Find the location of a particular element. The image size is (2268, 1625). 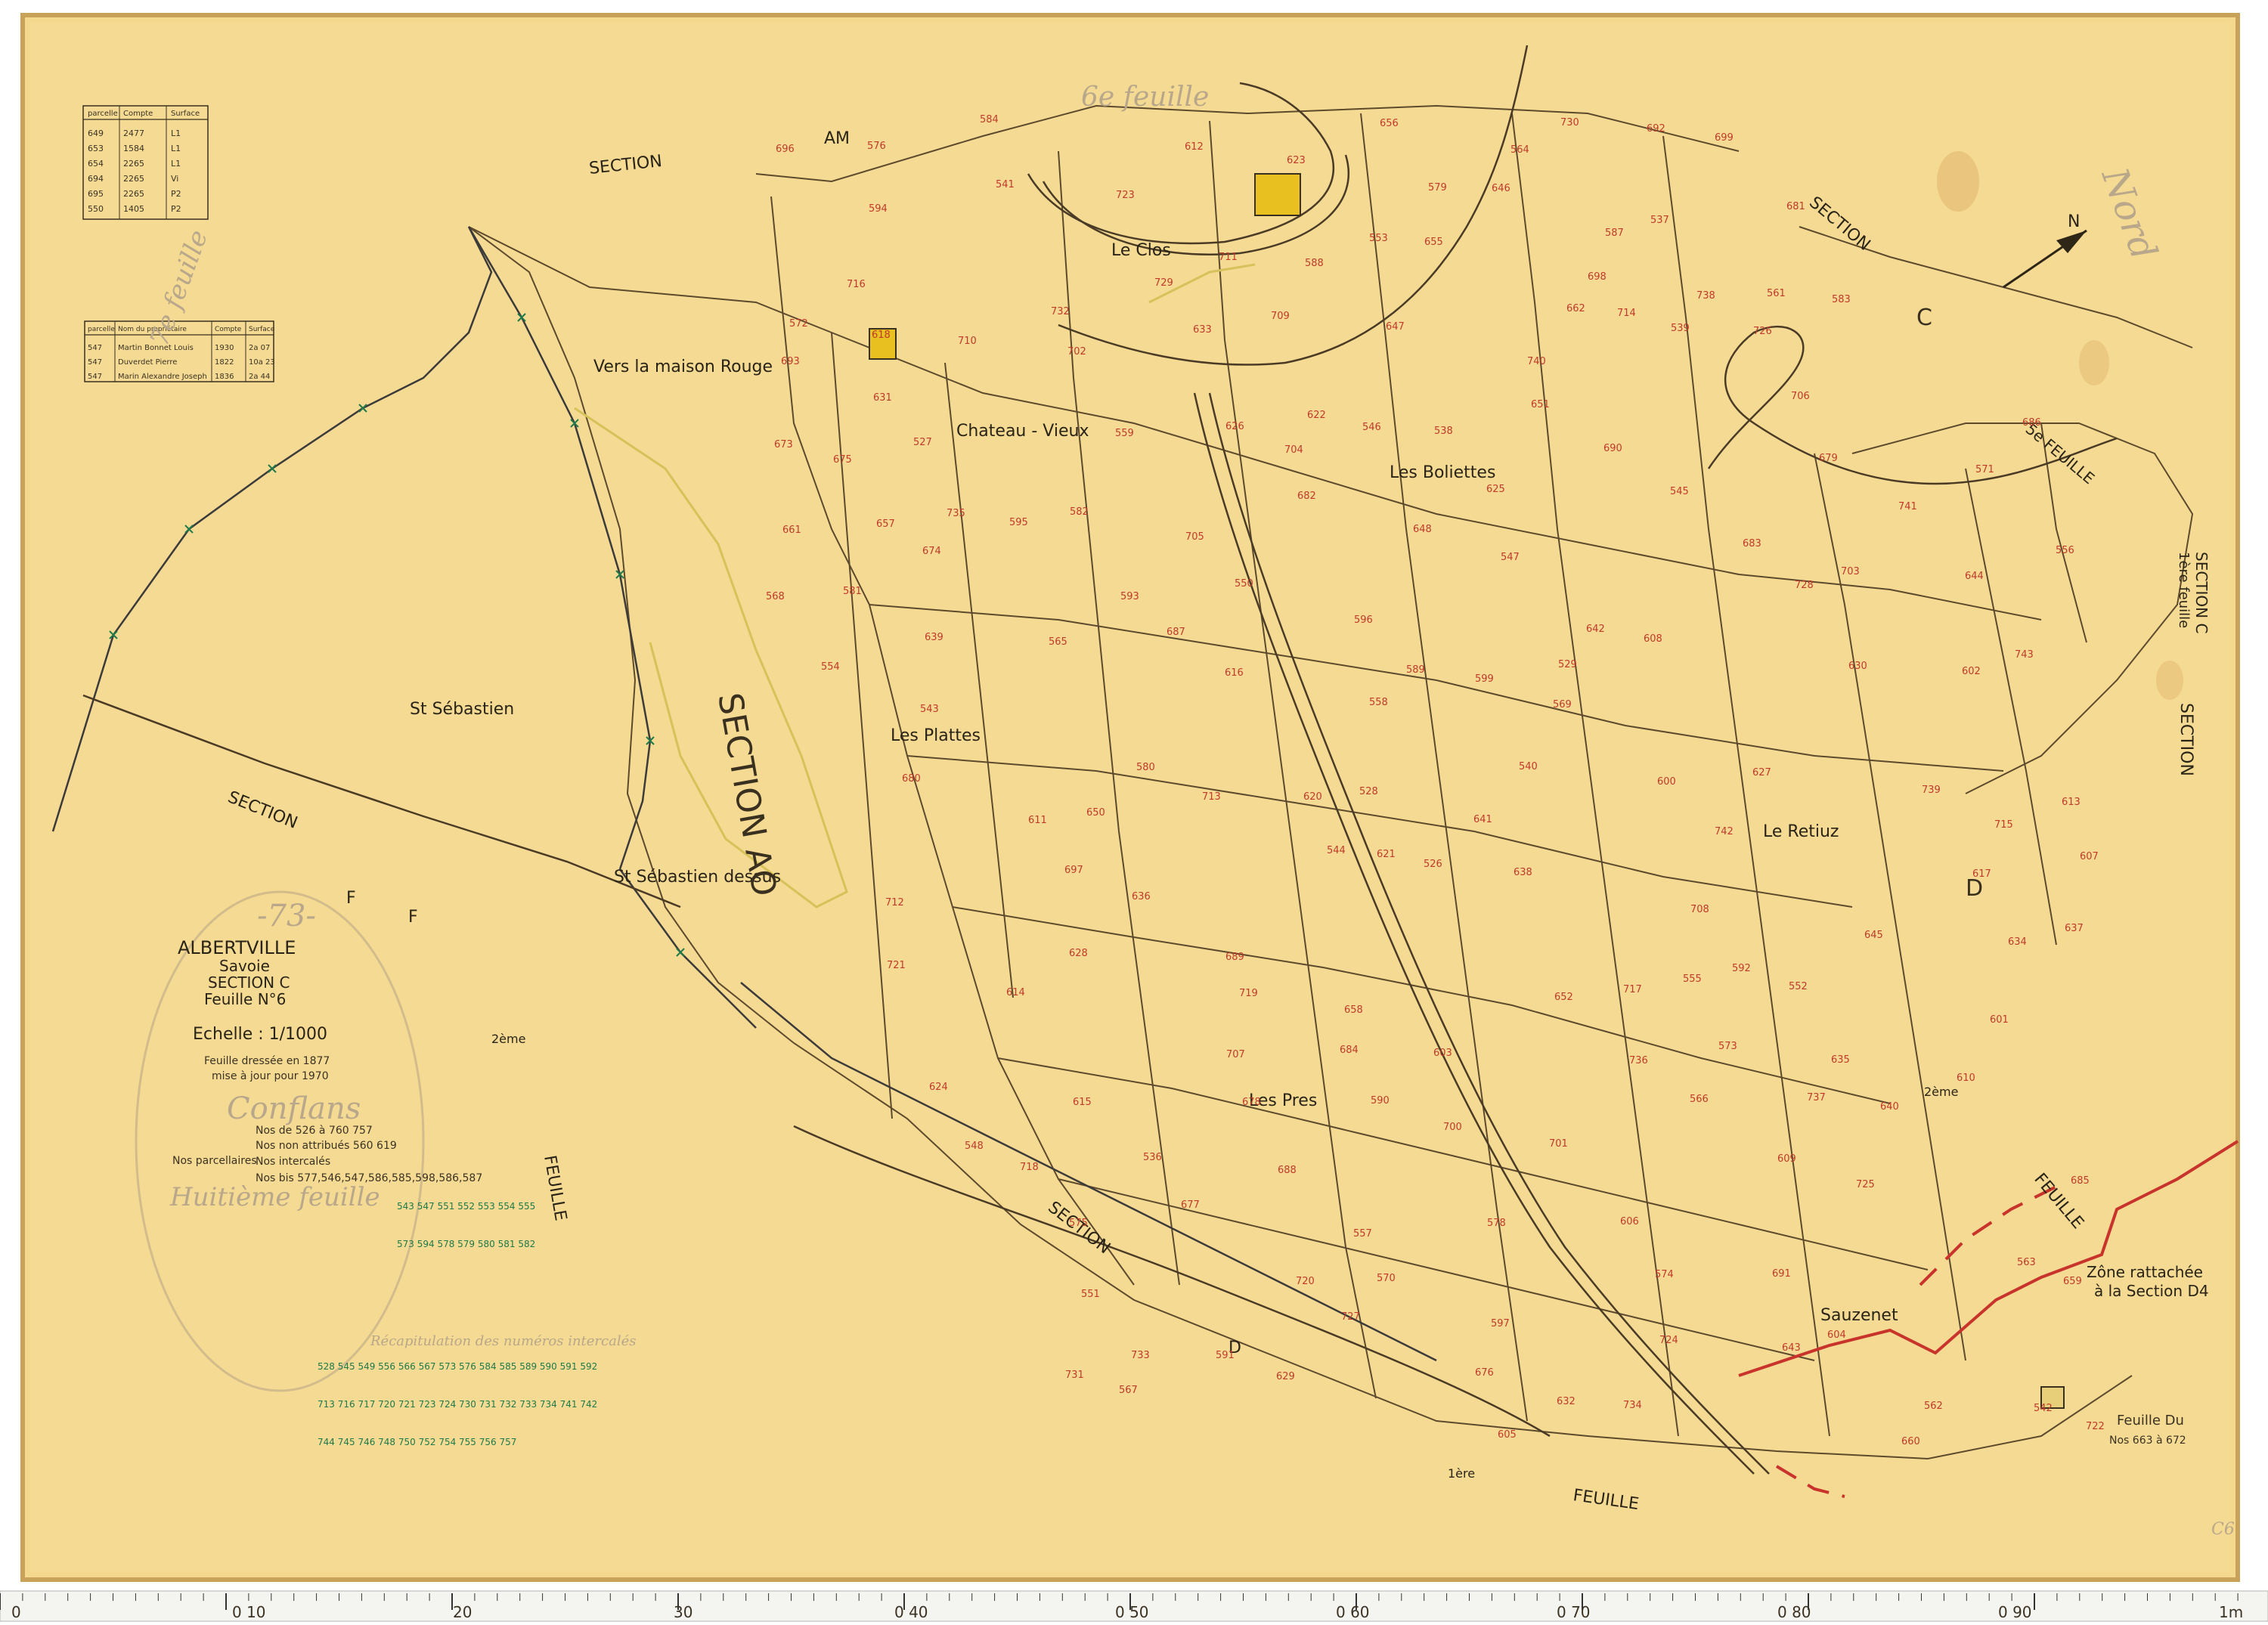

parcel-number: 602 is located at coordinates (1971, 671).